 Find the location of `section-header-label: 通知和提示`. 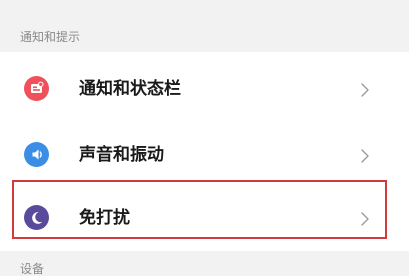

section-header-label: 通知和提示 is located at coordinates (50, 37).